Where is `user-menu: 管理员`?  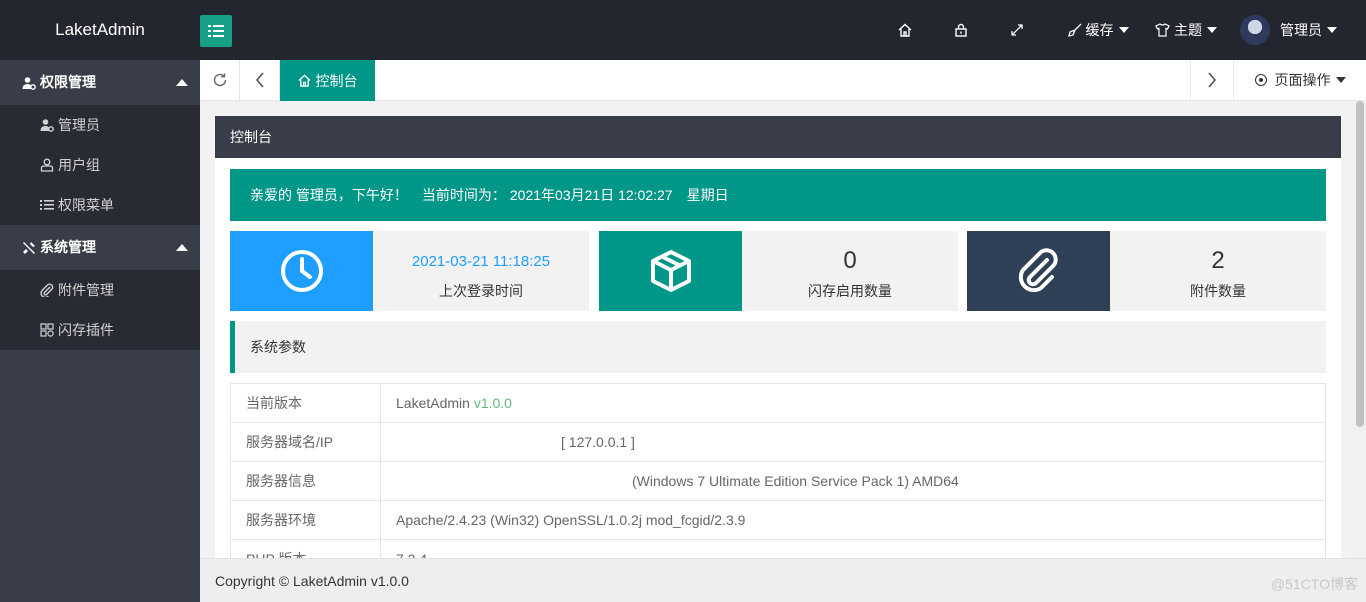 user-menu: 管理员 is located at coordinates (1303, 30).